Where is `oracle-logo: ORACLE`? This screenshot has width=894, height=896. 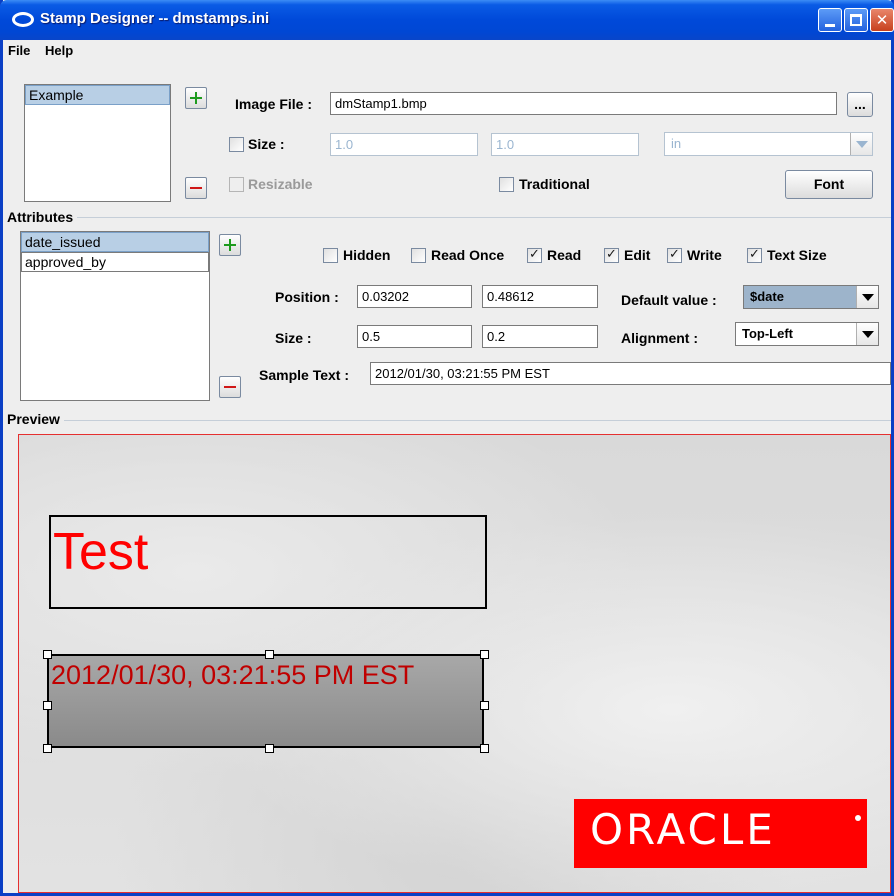
oracle-logo: ORACLE is located at coordinates (720, 833).